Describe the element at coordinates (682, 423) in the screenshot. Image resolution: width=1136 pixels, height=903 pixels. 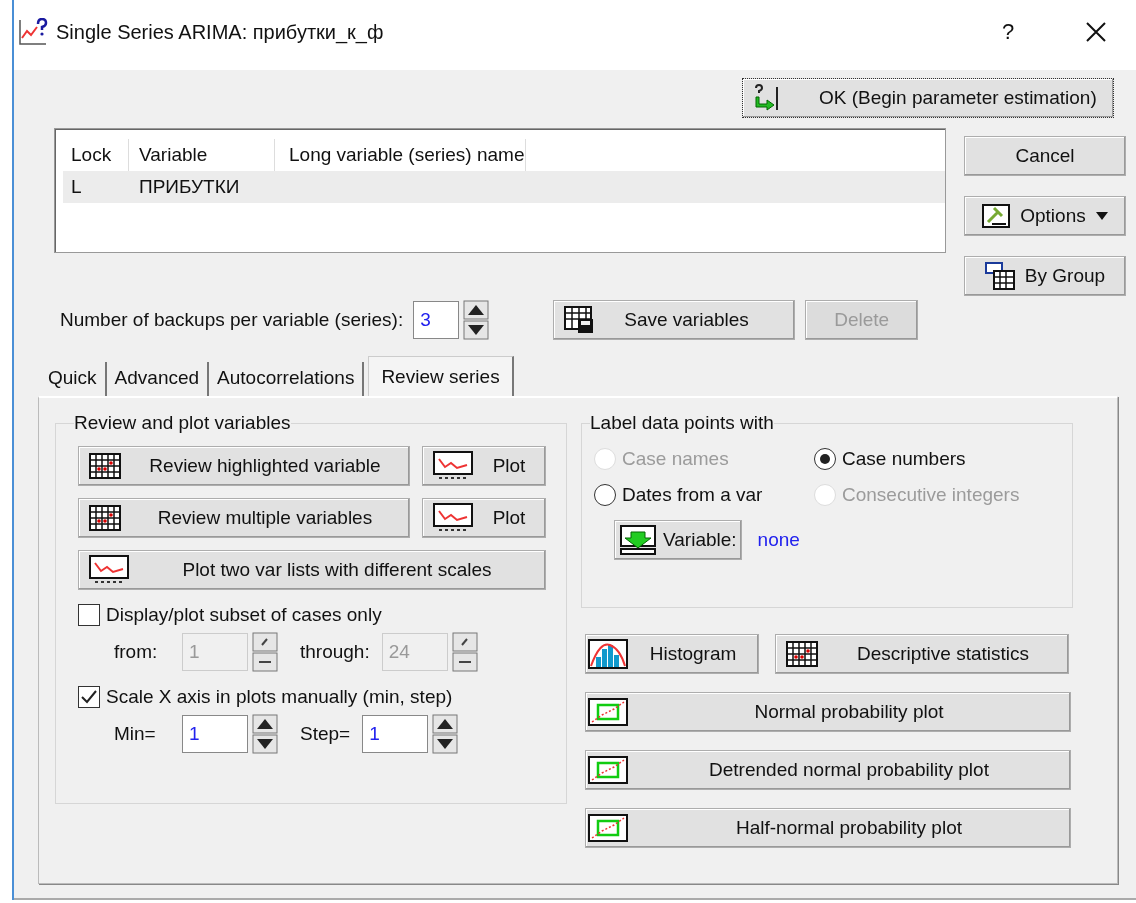
I see `group-title: Label data points with` at that location.